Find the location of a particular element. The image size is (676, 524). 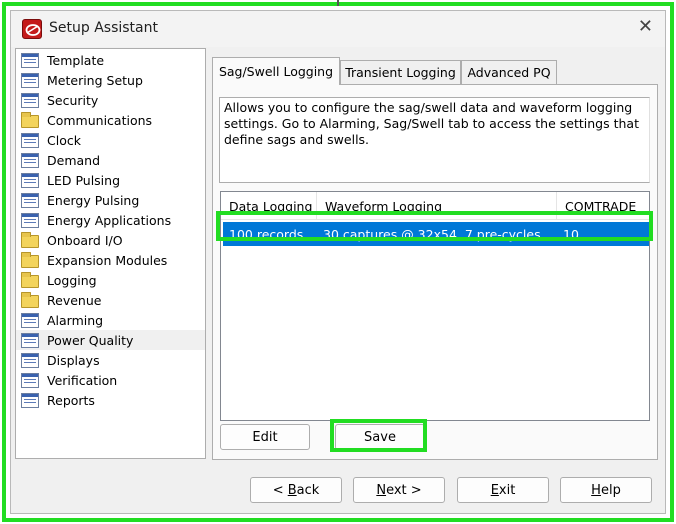

nav-item-label: Logging is located at coordinates (72, 280).